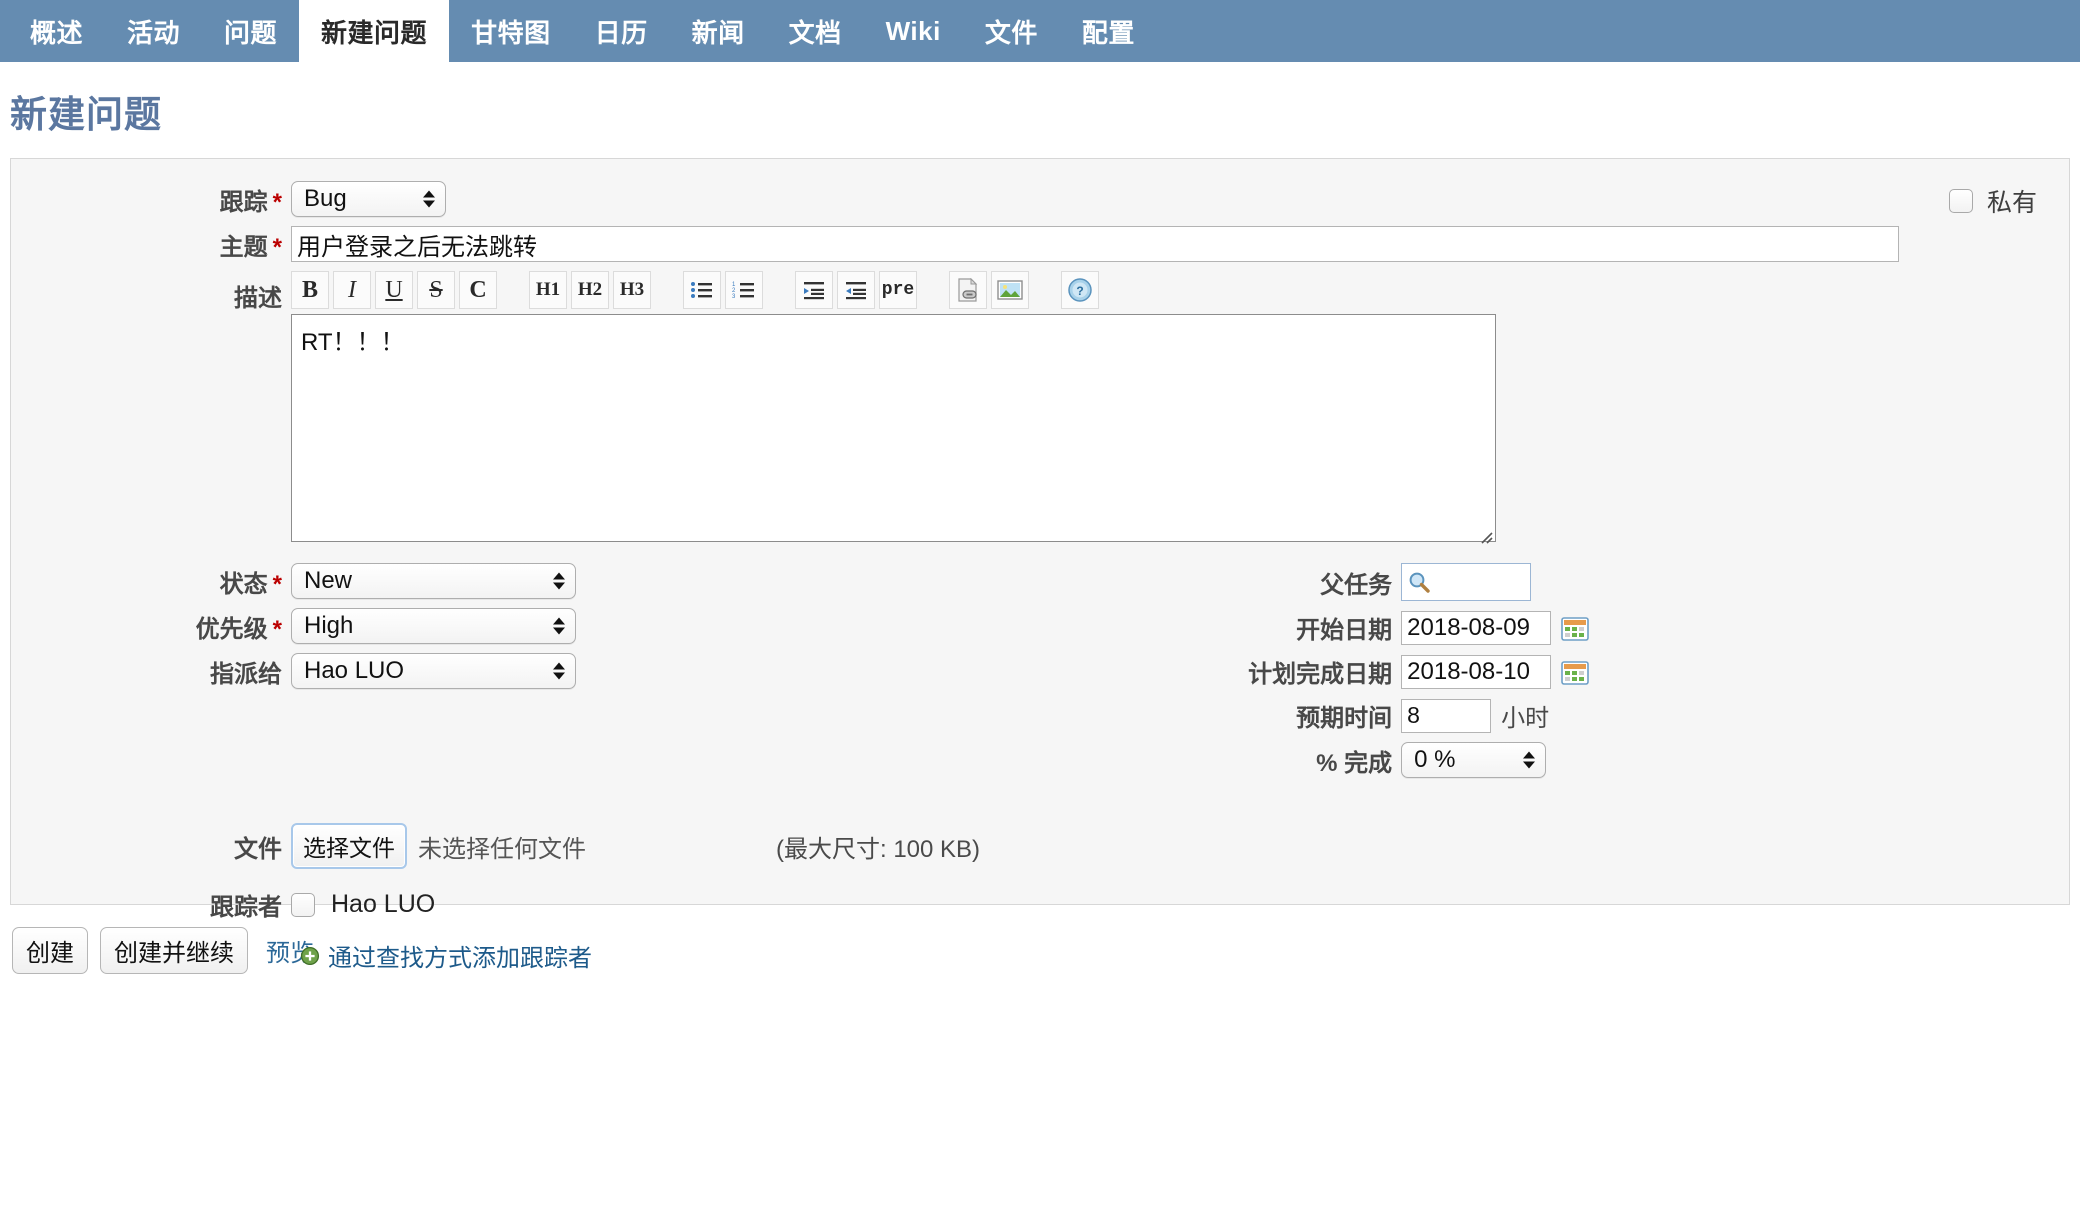 The width and height of the screenshot is (2080, 1230). What do you see at coordinates (374, 31) in the screenshot?
I see `tab-new-issue: 新建问题` at bounding box center [374, 31].